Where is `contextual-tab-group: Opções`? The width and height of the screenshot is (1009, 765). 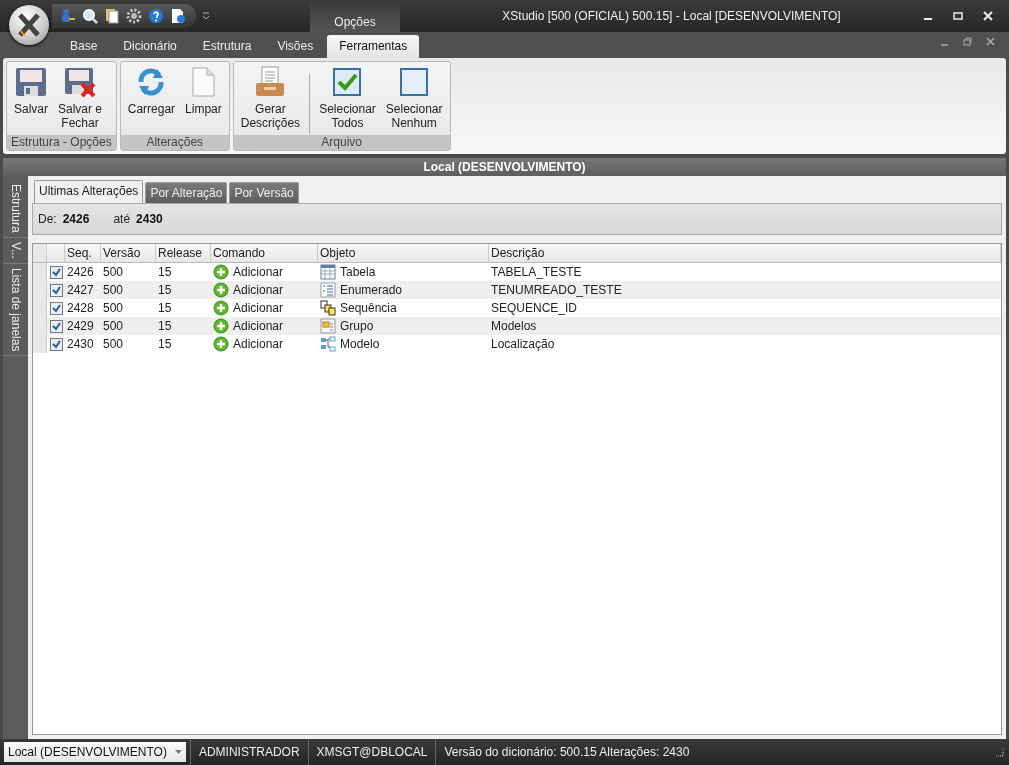
contextual-tab-group: Opções is located at coordinates (355, 16).